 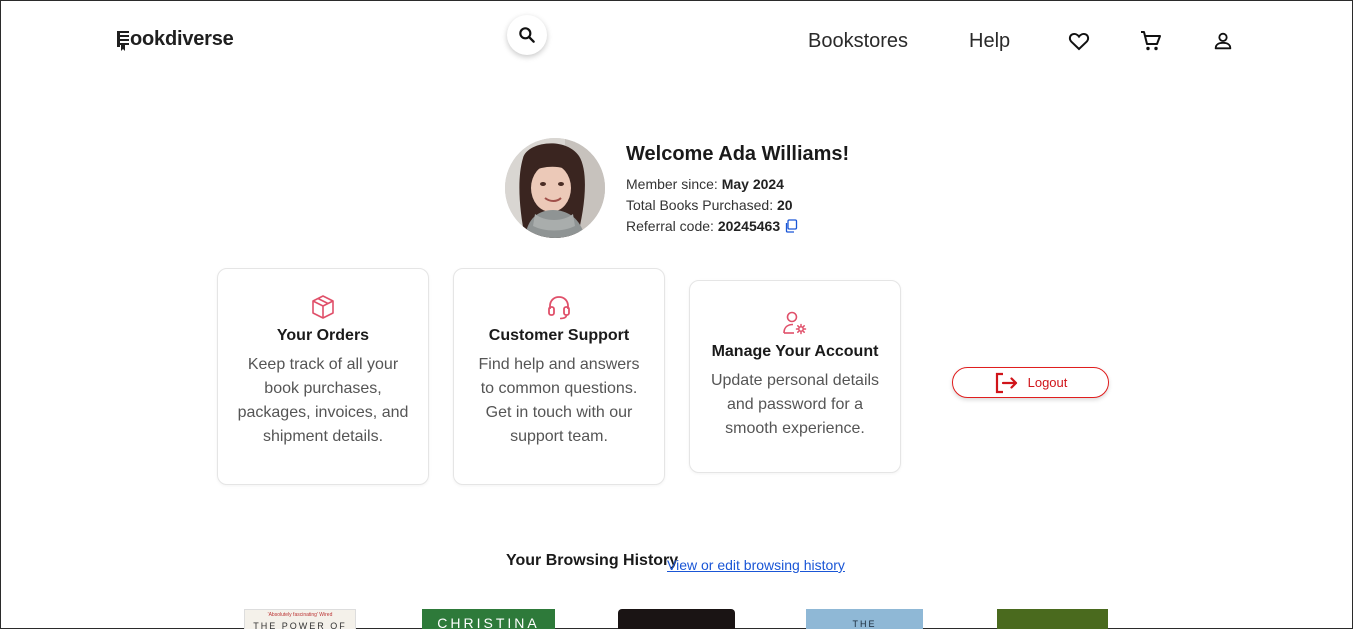 I want to click on book-cover-text: CHRISTINA, so click(x=488, y=622).